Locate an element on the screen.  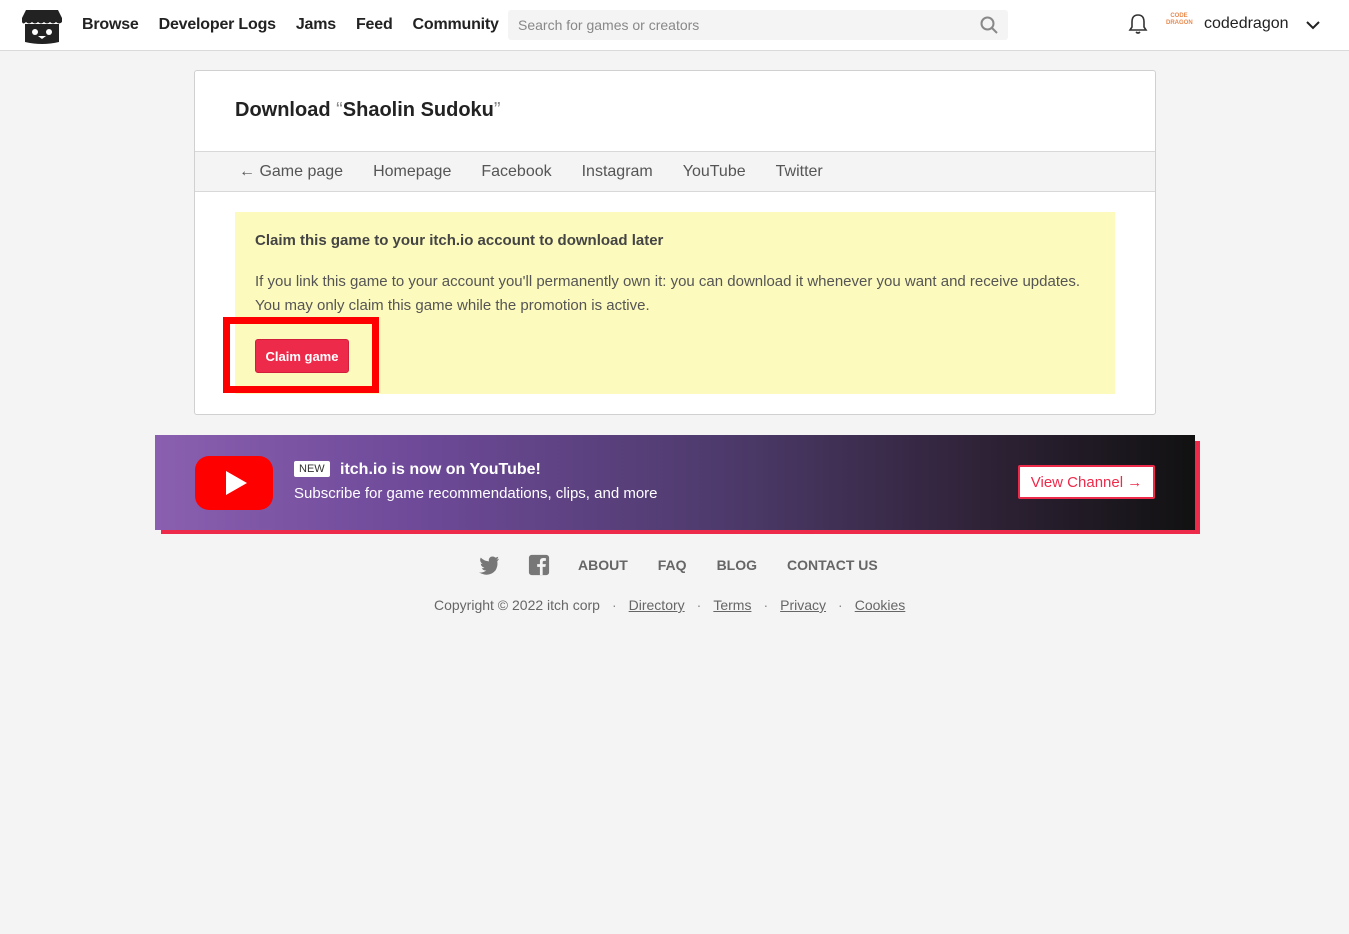
footer-faq: FAQ is located at coordinates (672, 565).